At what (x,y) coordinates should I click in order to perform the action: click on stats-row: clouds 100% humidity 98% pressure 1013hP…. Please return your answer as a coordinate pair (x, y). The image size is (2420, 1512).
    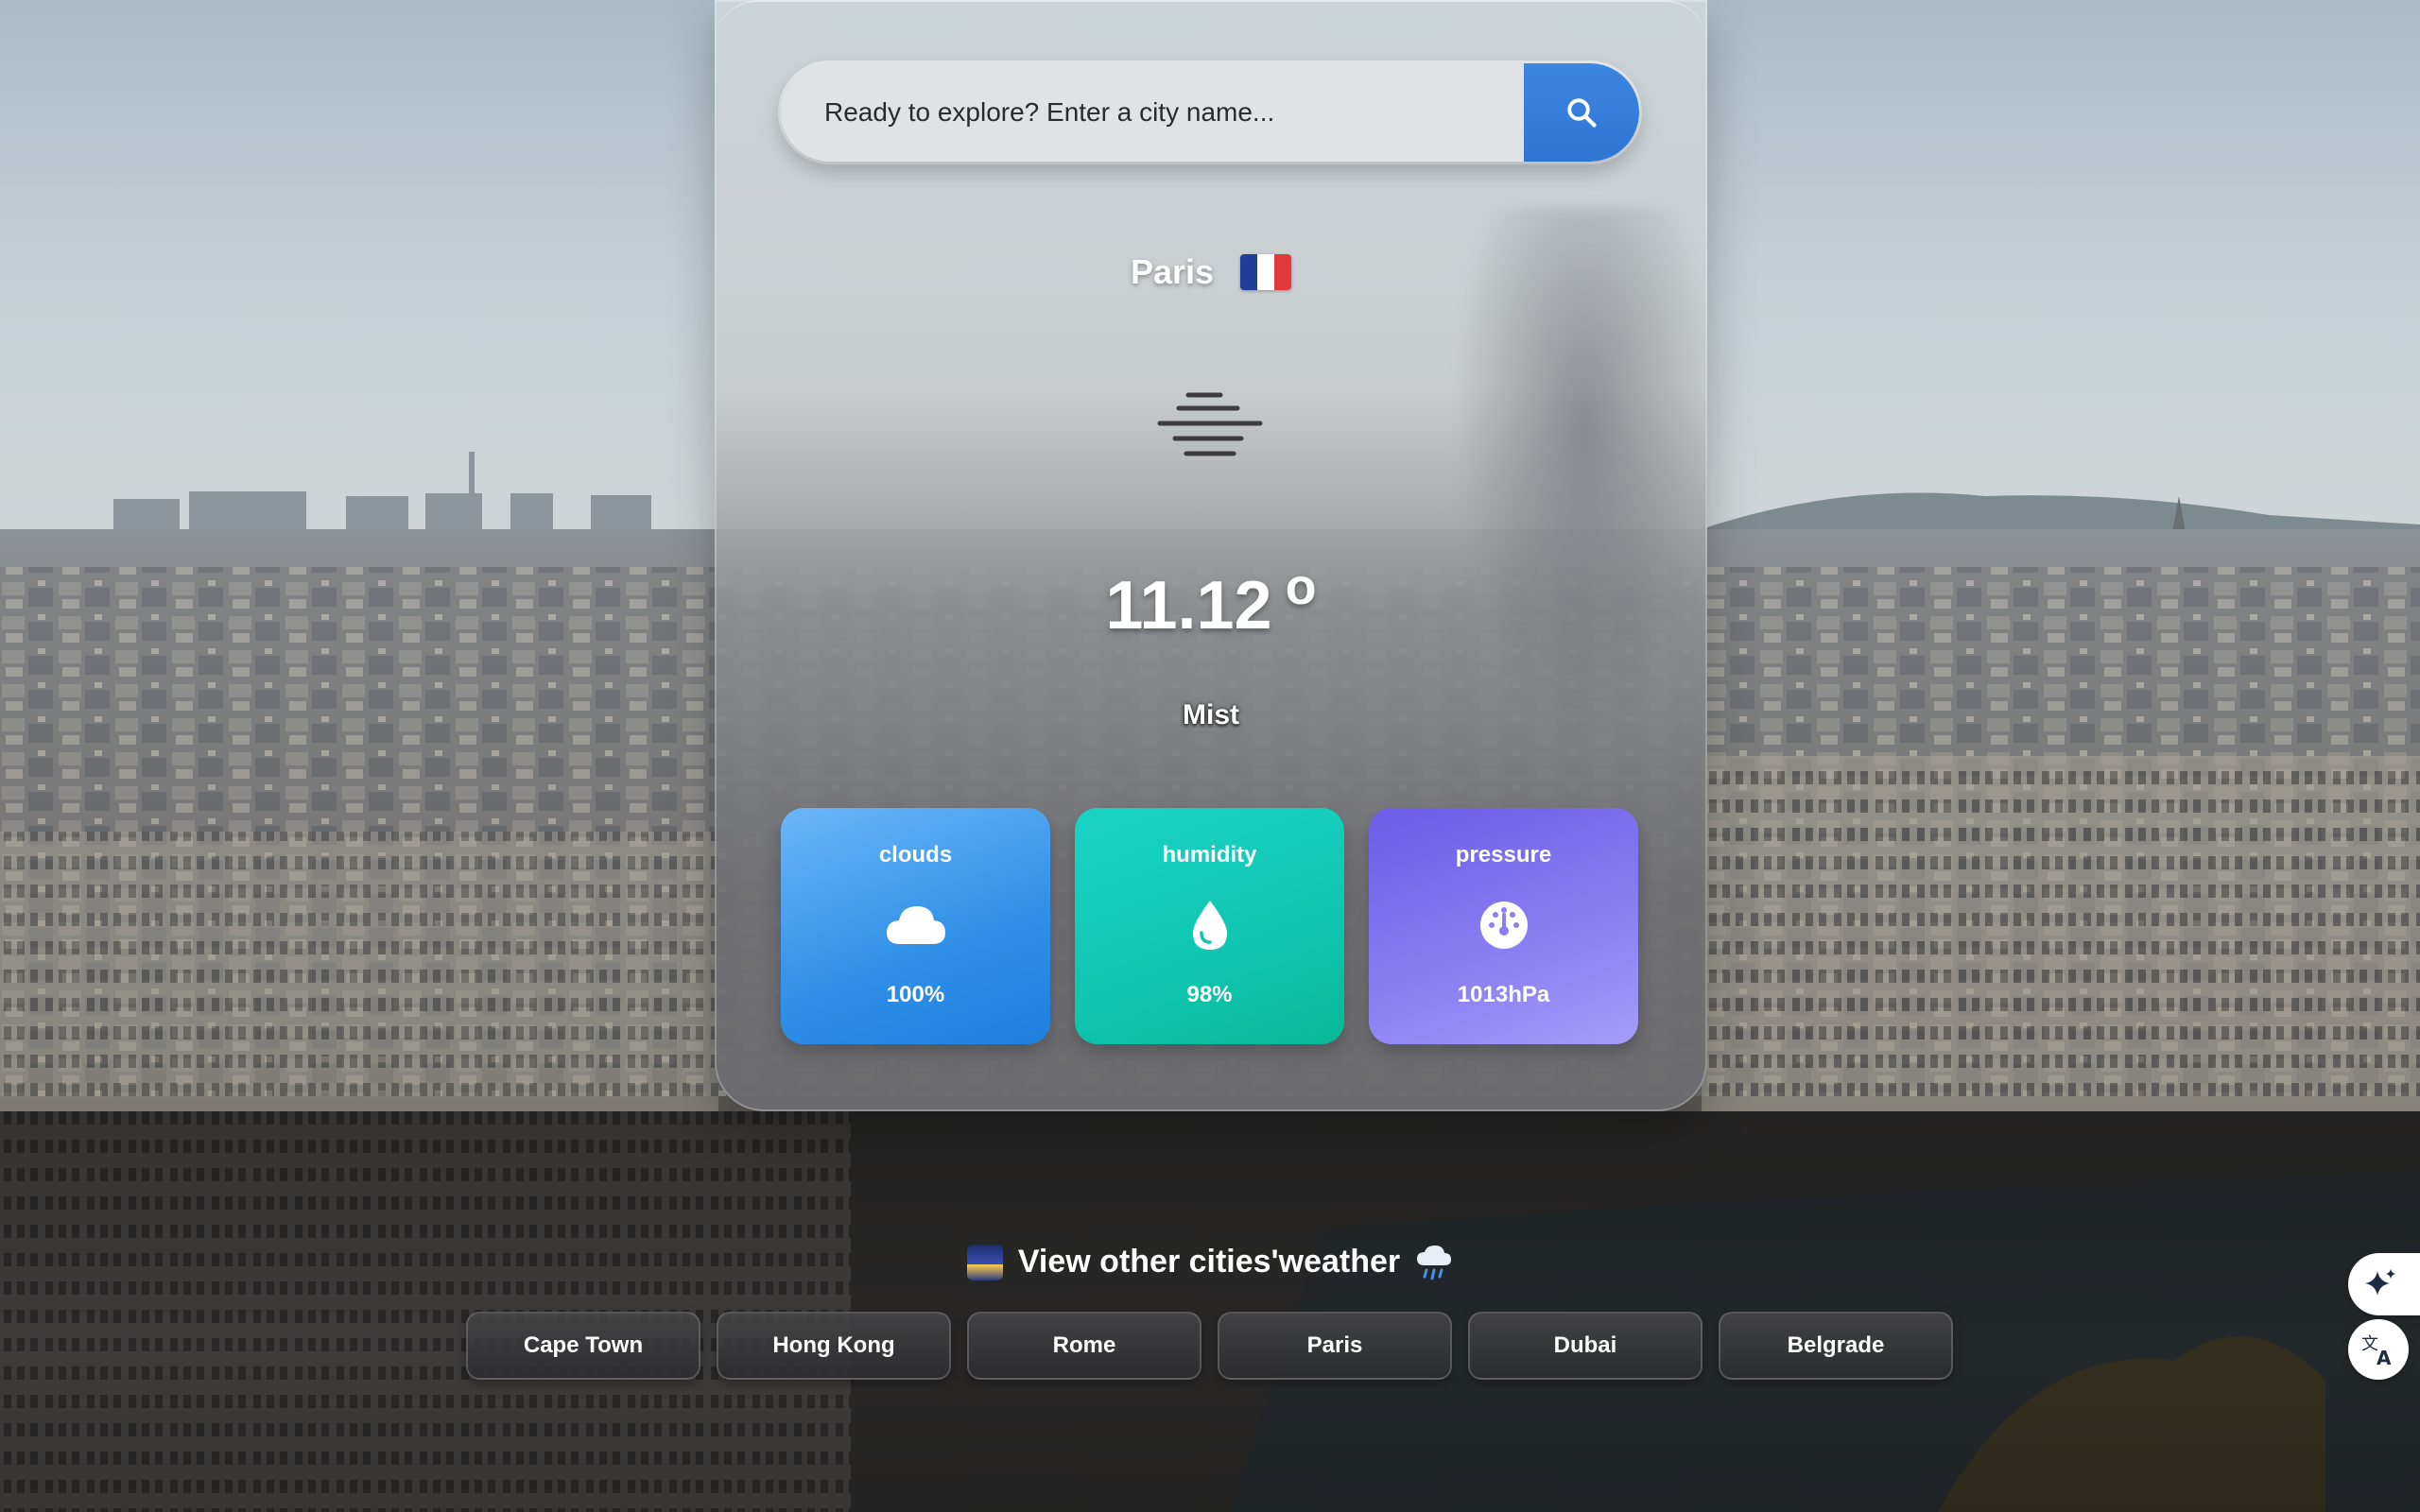
    Looking at the image, I should click on (1210, 926).